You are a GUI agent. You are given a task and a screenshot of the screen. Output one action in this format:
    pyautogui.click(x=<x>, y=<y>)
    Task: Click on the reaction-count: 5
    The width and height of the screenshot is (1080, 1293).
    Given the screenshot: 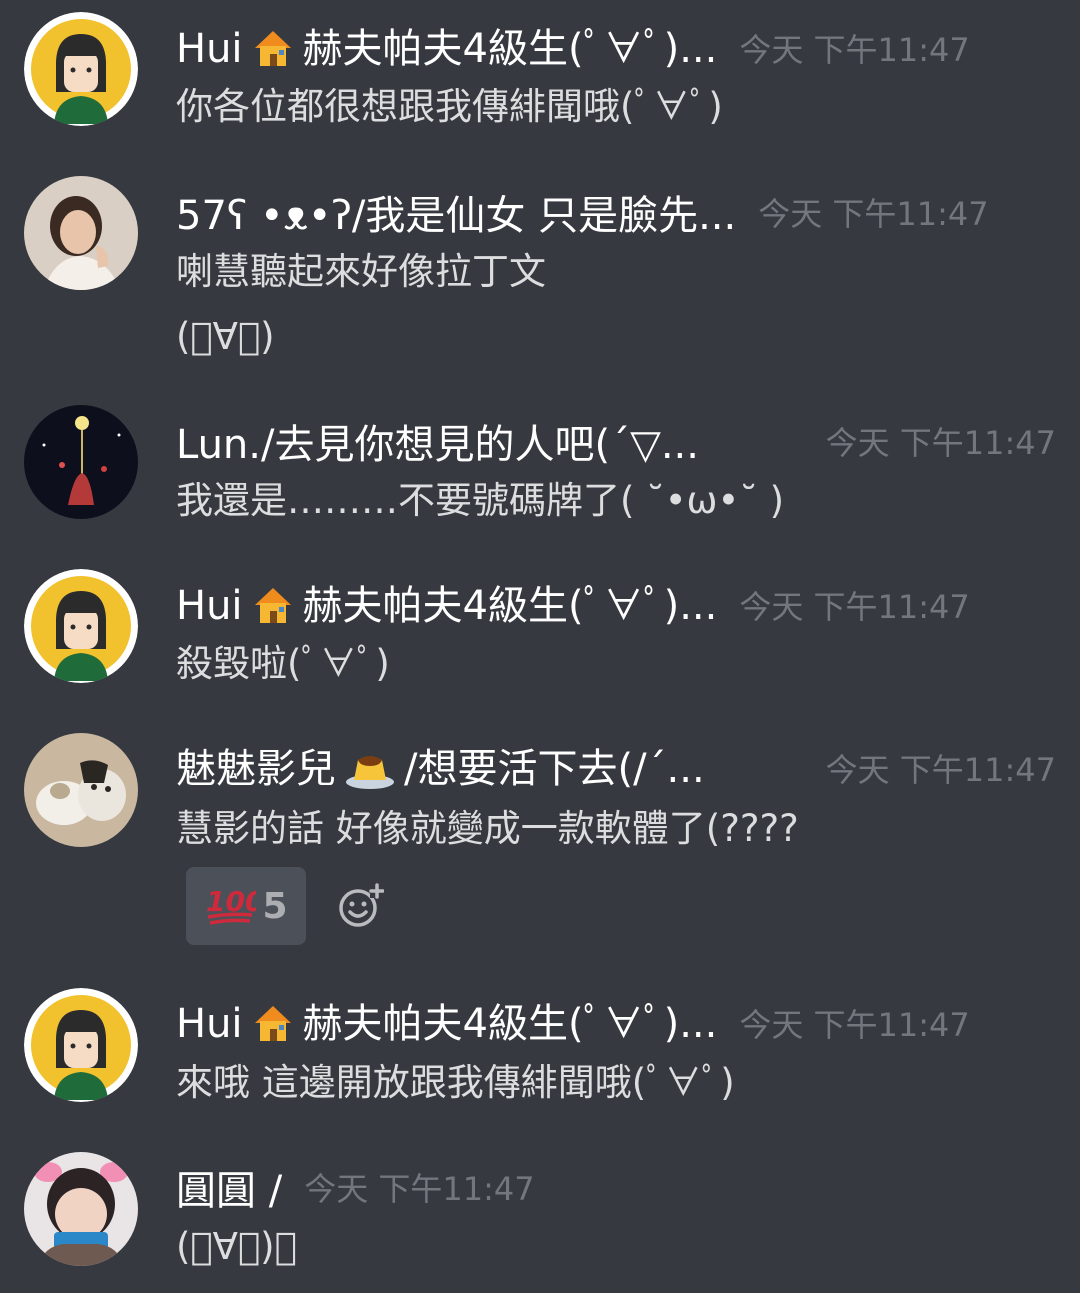 What is the action you would take?
    pyautogui.click(x=275, y=906)
    